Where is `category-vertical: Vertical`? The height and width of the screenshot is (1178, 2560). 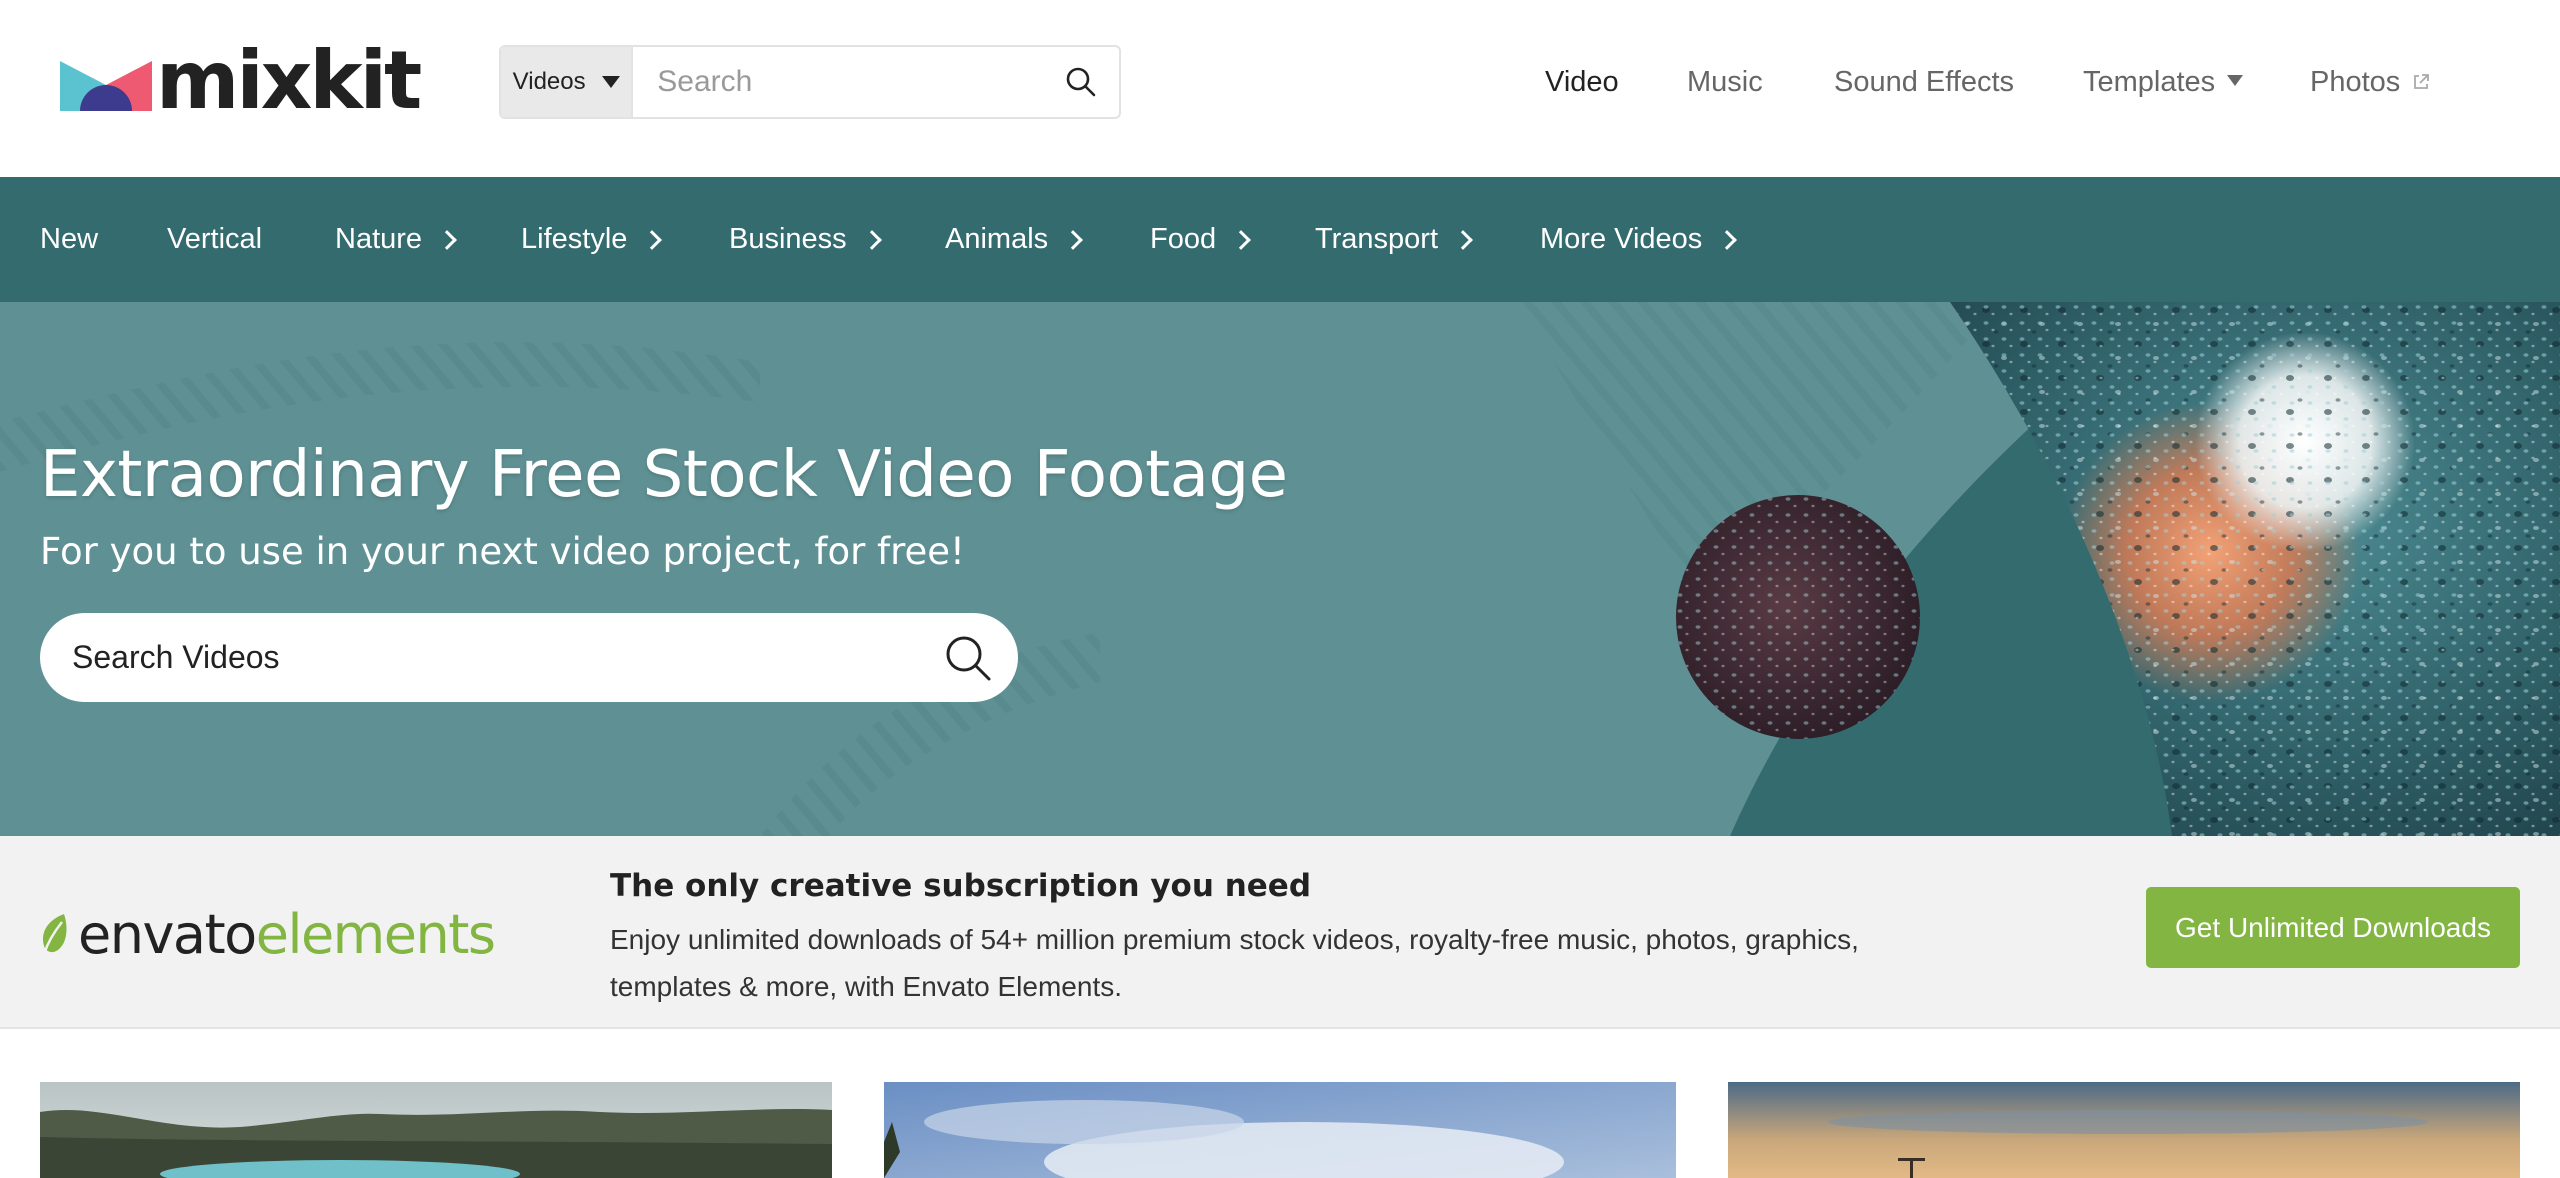 category-vertical: Vertical is located at coordinates (214, 239).